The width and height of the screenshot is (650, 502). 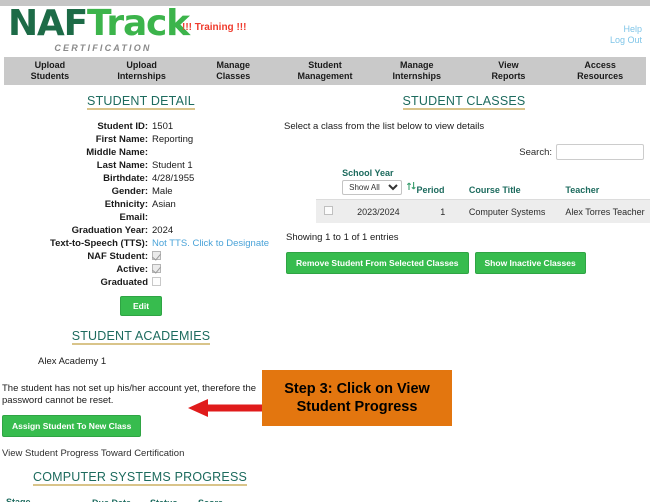 I want to click on nav-label-line1: View, so click(x=508, y=65).